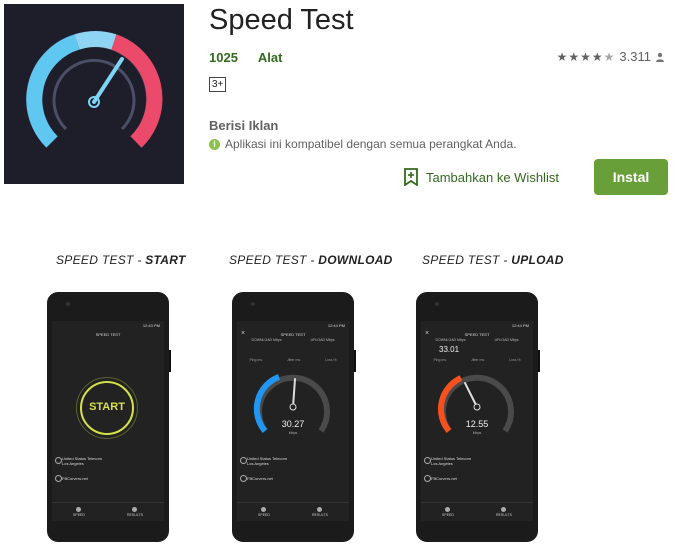  I want to click on app-icon, so click(94, 94).